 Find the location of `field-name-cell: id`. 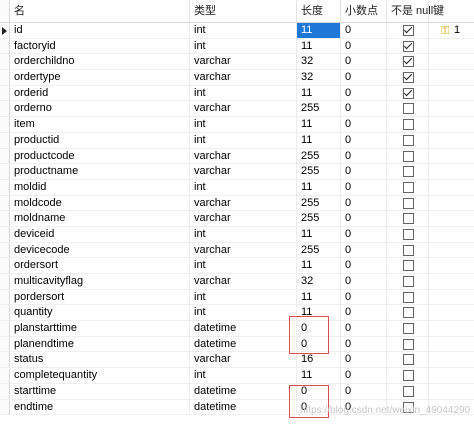

field-name-cell: id is located at coordinates (100, 31).